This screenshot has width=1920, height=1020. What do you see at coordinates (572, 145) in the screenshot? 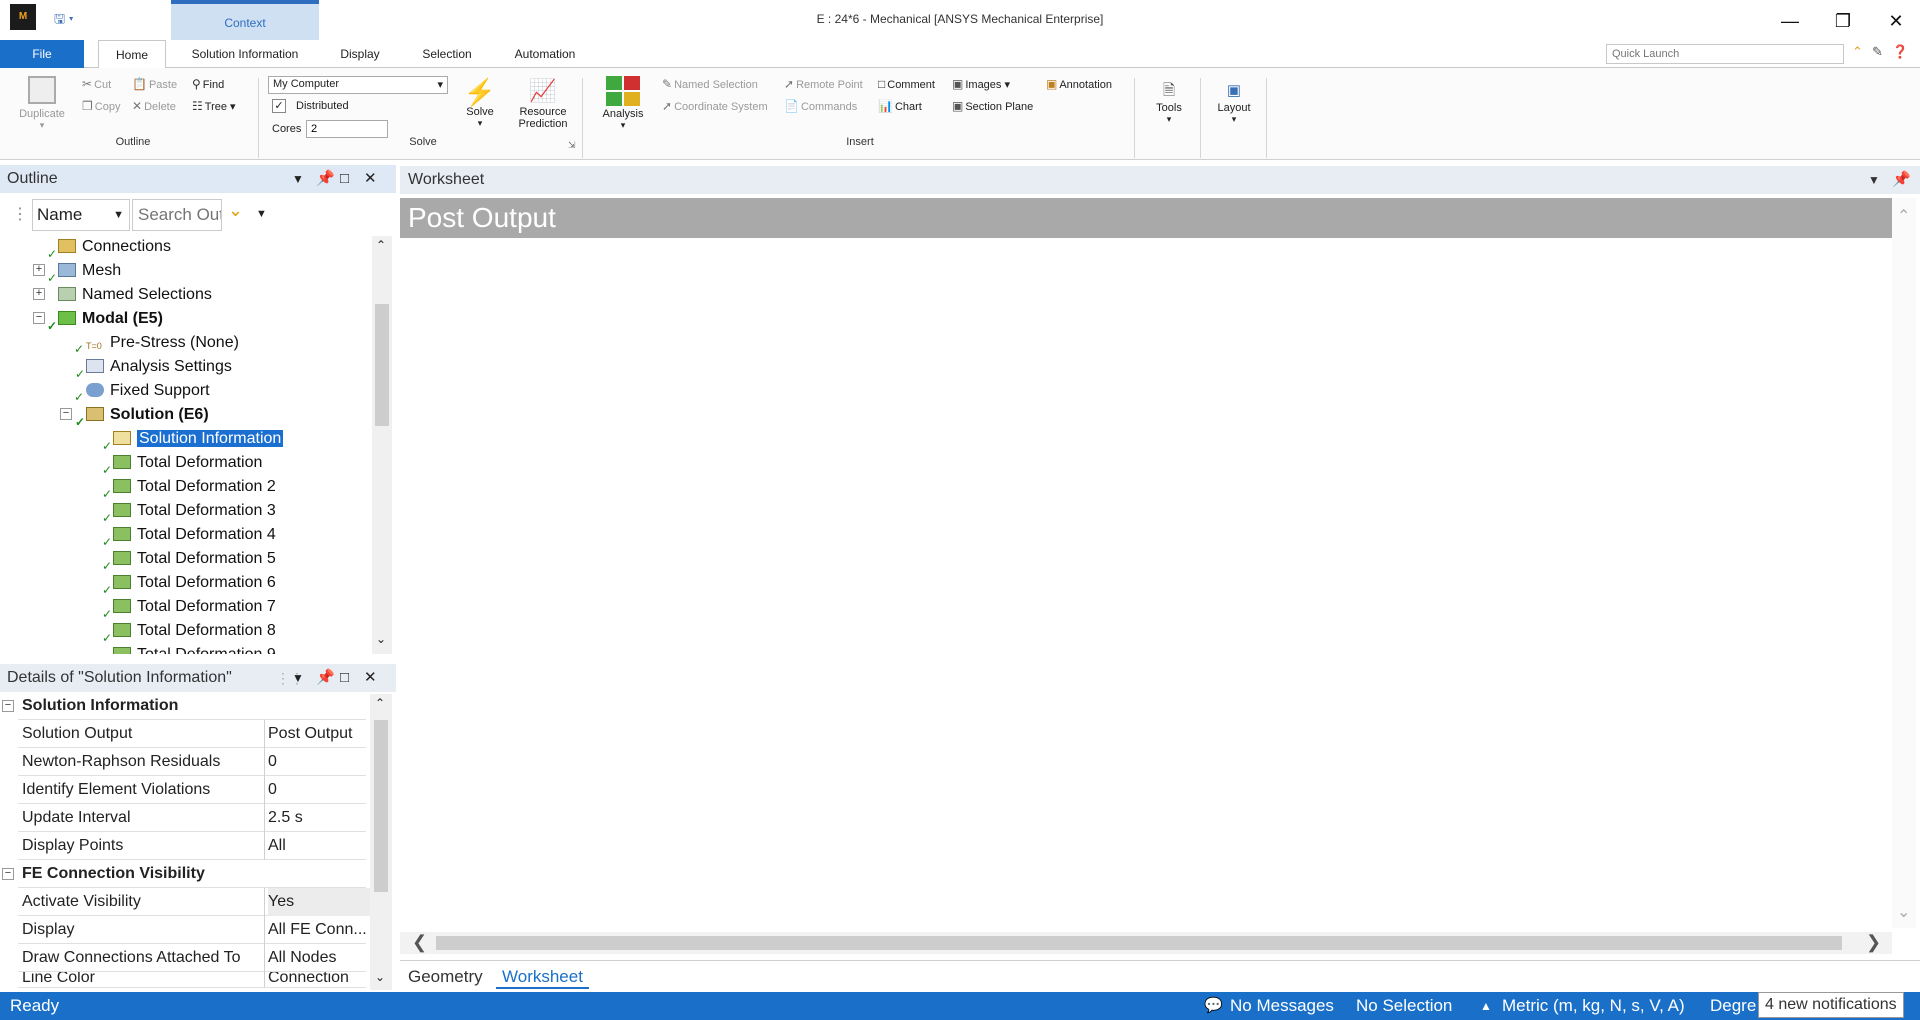
I see `dialog-launcher-icon: ⇲` at bounding box center [572, 145].